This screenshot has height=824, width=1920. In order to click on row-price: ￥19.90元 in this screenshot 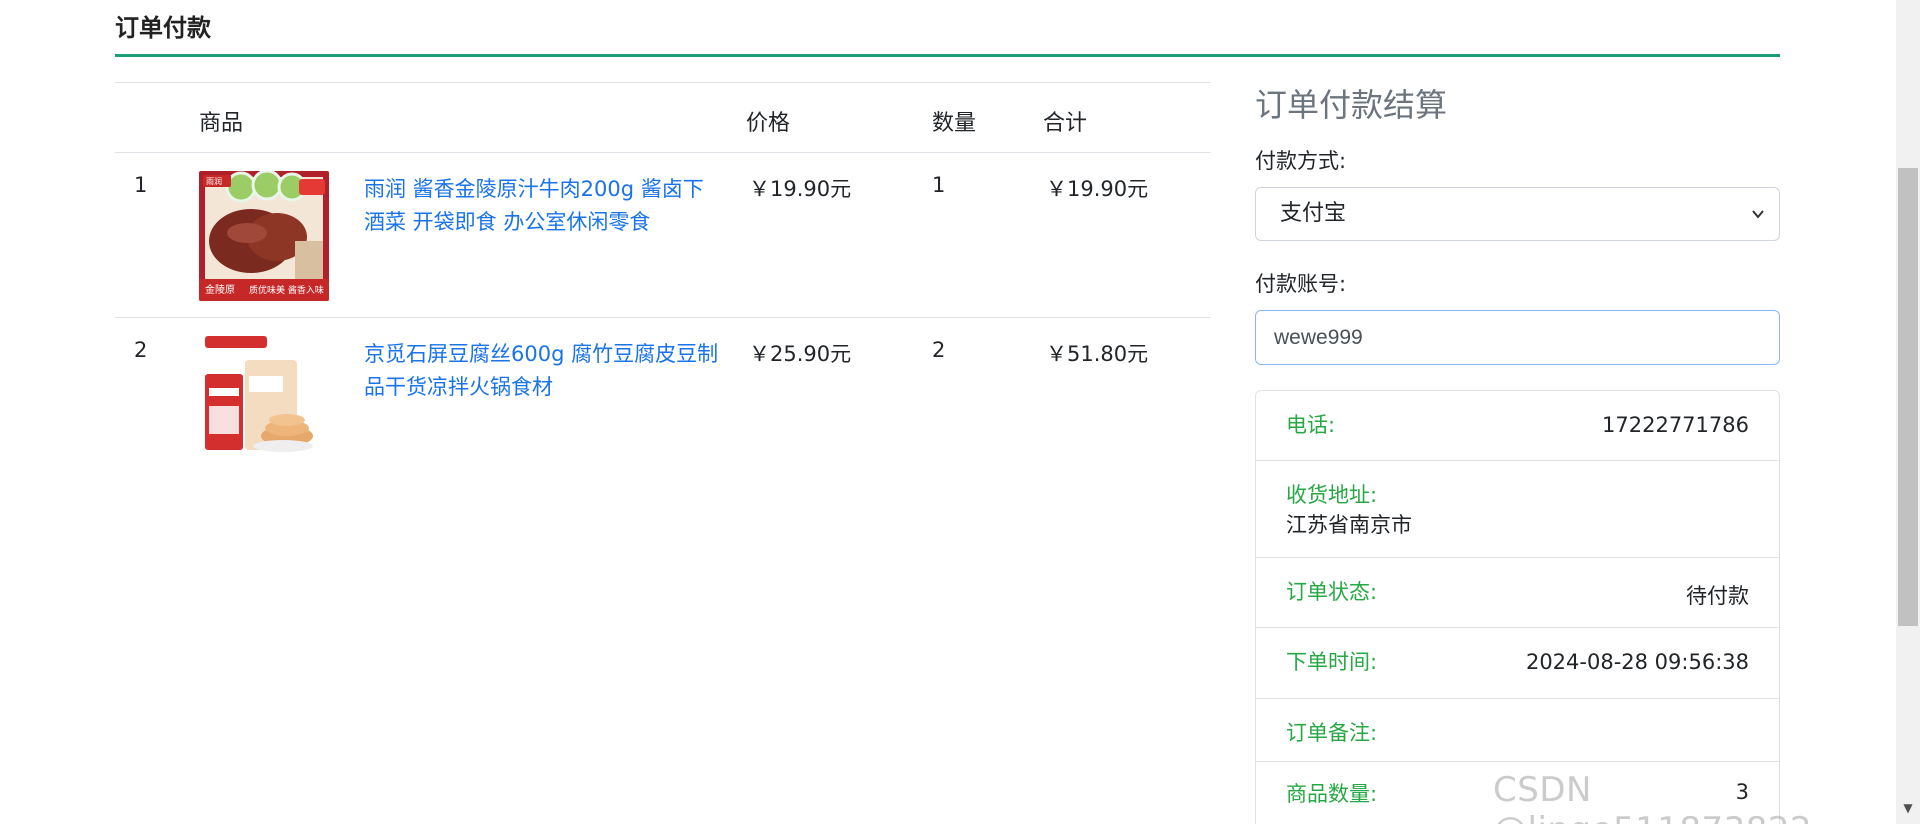, I will do `click(800, 189)`.